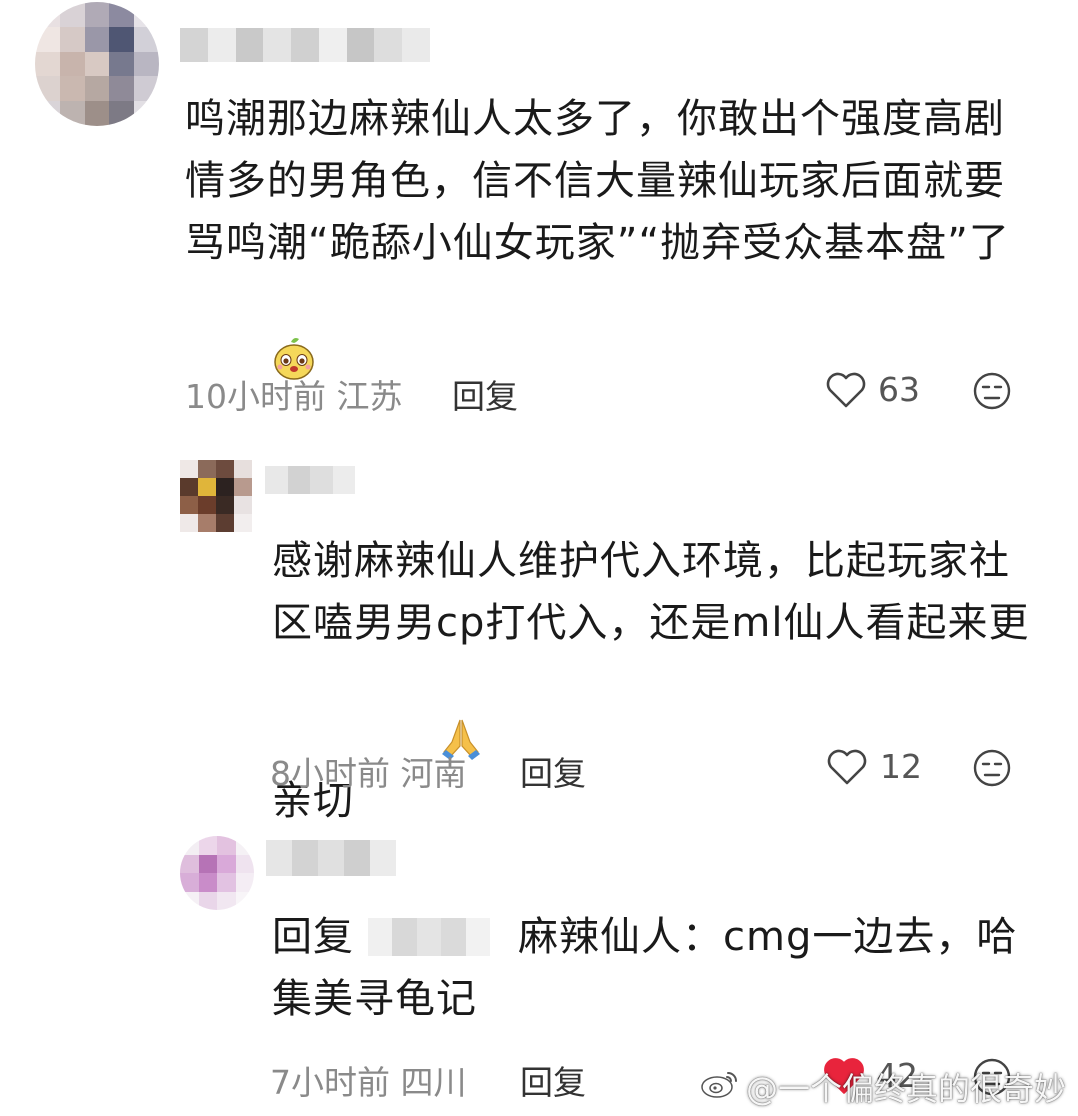  What do you see at coordinates (901, 766) in the screenshot?
I see `like-count: 12` at bounding box center [901, 766].